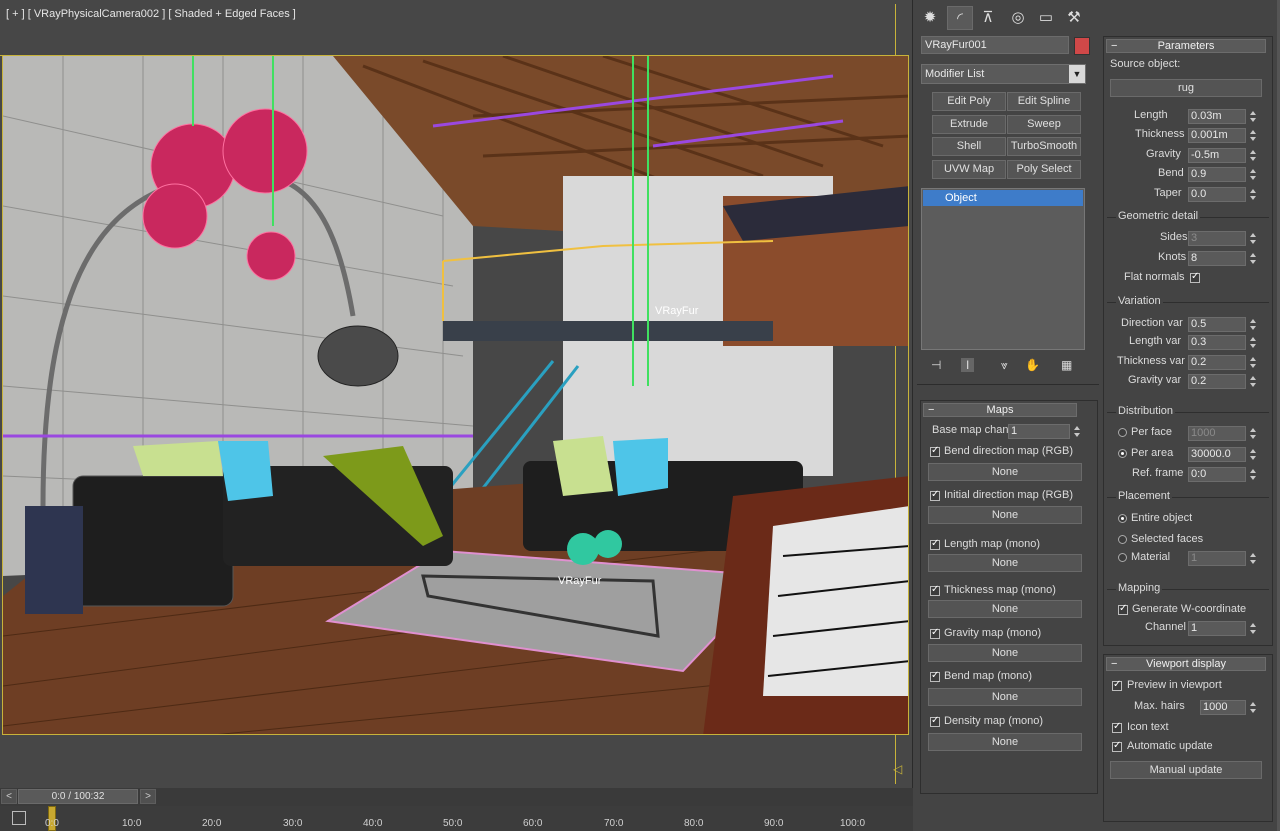 This screenshot has height=831, width=1280. What do you see at coordinates (1003, 198) in the screenshot?
I see `stack-item-object: Object` at bounding box center [1003, 198].